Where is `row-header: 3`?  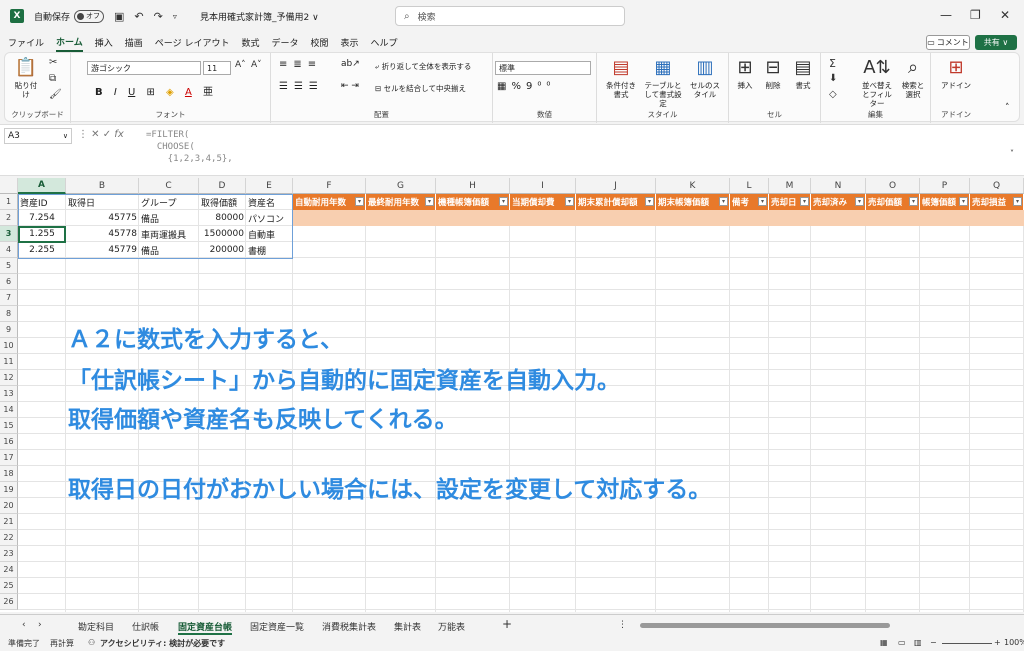 row-header: 3 is located at coordinates (9, 234).